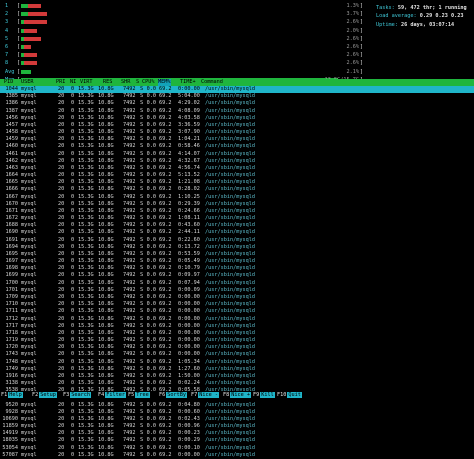 This screenshot has width=474, height=459. What do you see at coordinates (107, 82) in the screenshot?
I see `column-res: RES` at bounding box center [107, 82].